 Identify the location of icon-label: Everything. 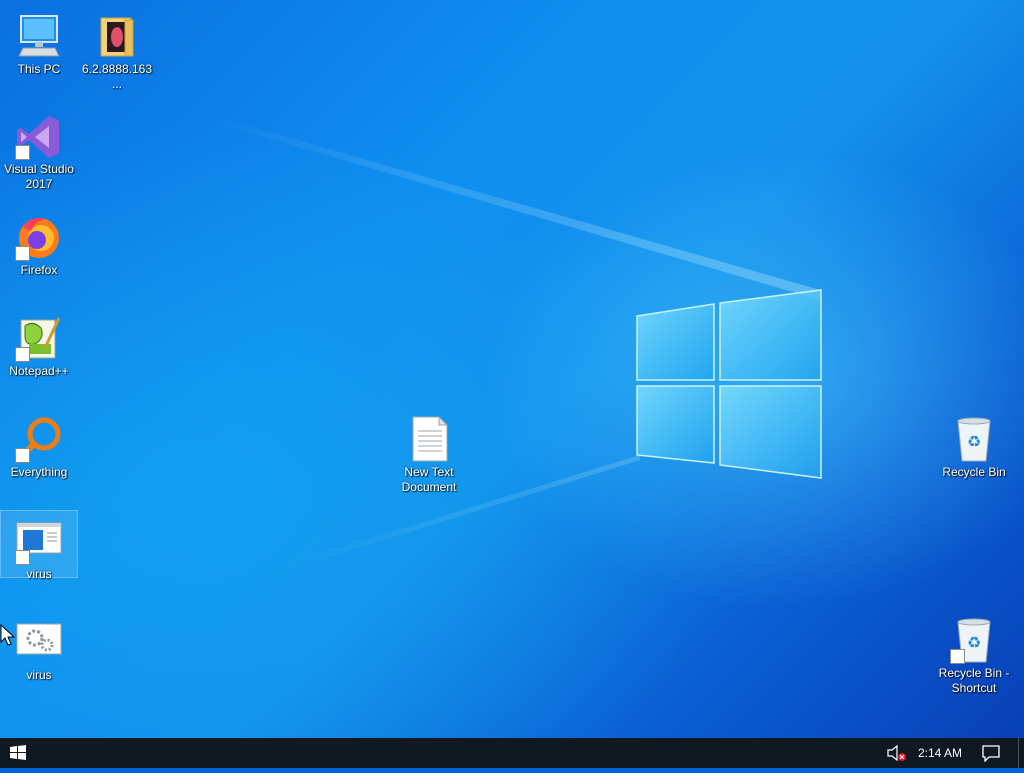
(39, 472).